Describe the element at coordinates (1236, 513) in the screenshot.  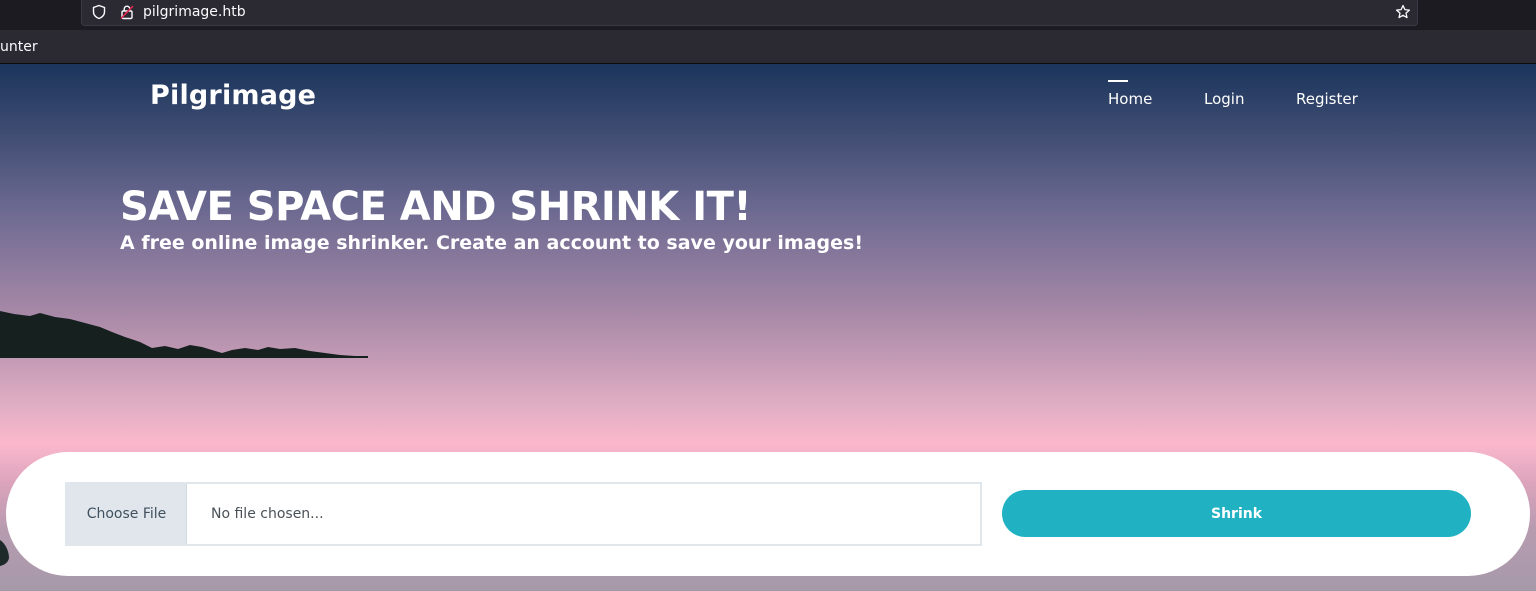
I see `shrink-button: Shrink` at that location.